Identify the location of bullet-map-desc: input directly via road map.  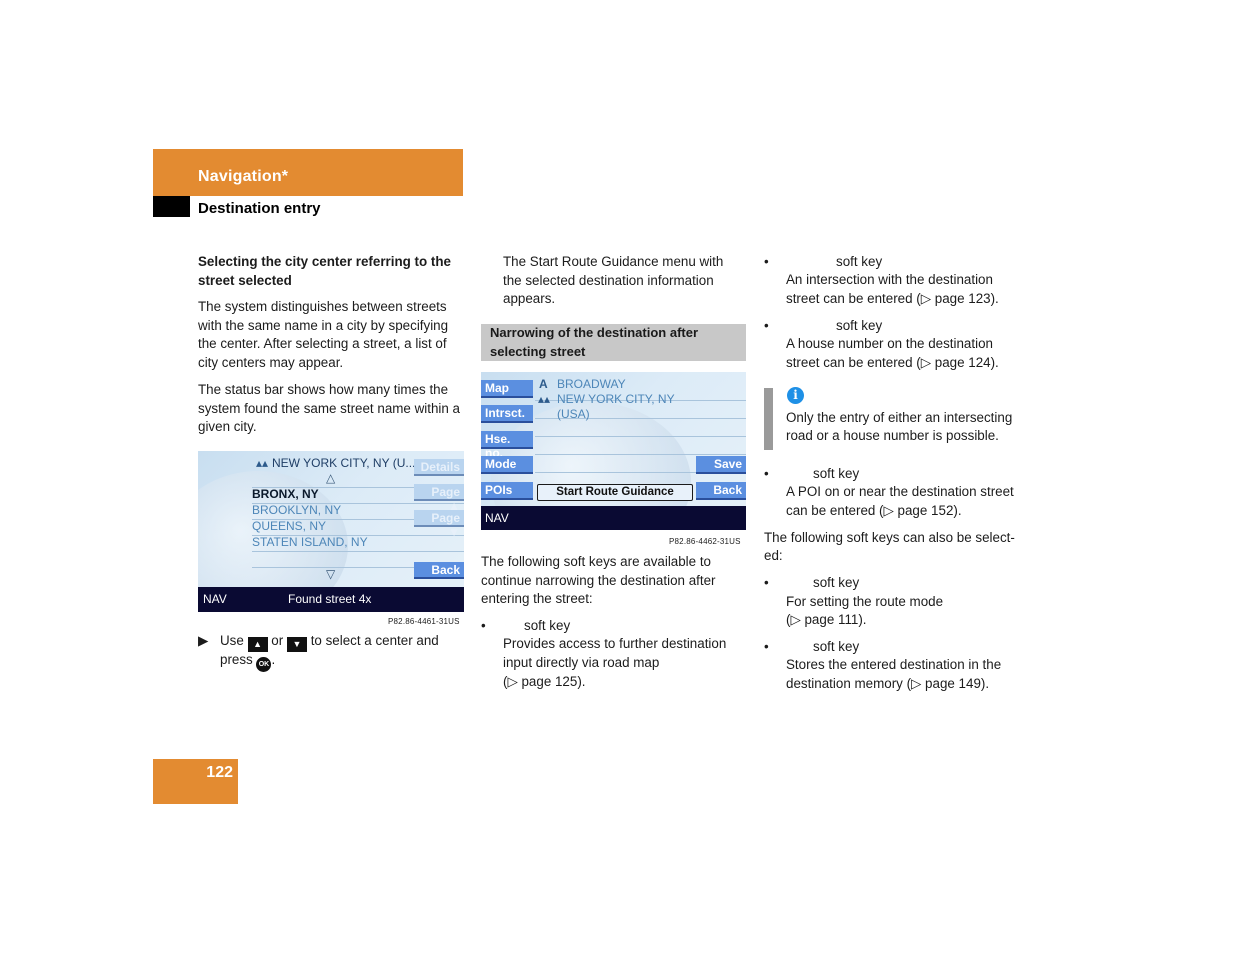
(581, 662).